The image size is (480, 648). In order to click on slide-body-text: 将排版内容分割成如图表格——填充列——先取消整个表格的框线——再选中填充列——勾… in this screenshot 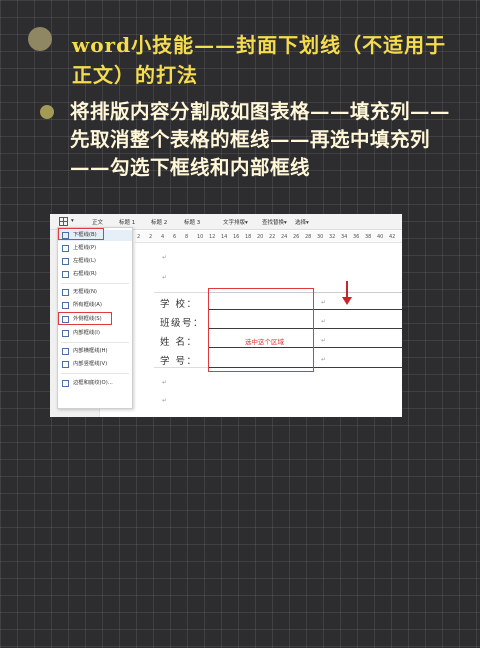, I will do `click(260, 139)`.